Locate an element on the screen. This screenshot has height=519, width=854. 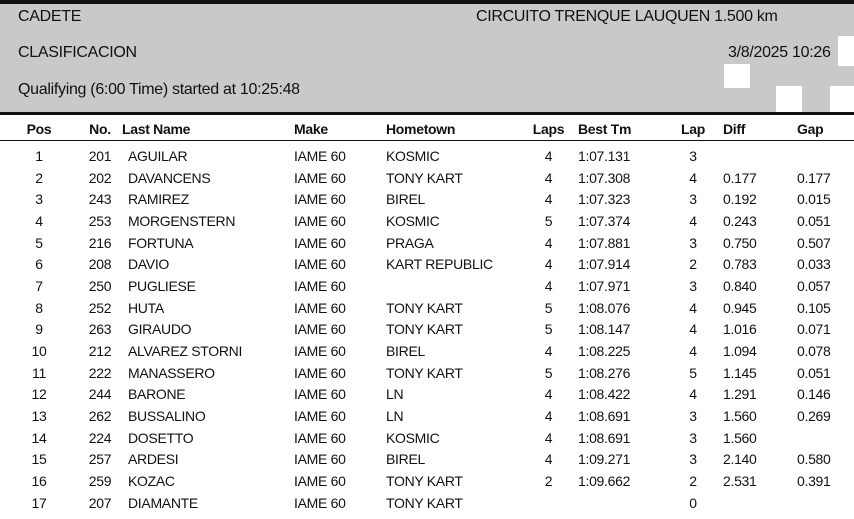
cell-pos: 4 is located at coordinates (39, 220).